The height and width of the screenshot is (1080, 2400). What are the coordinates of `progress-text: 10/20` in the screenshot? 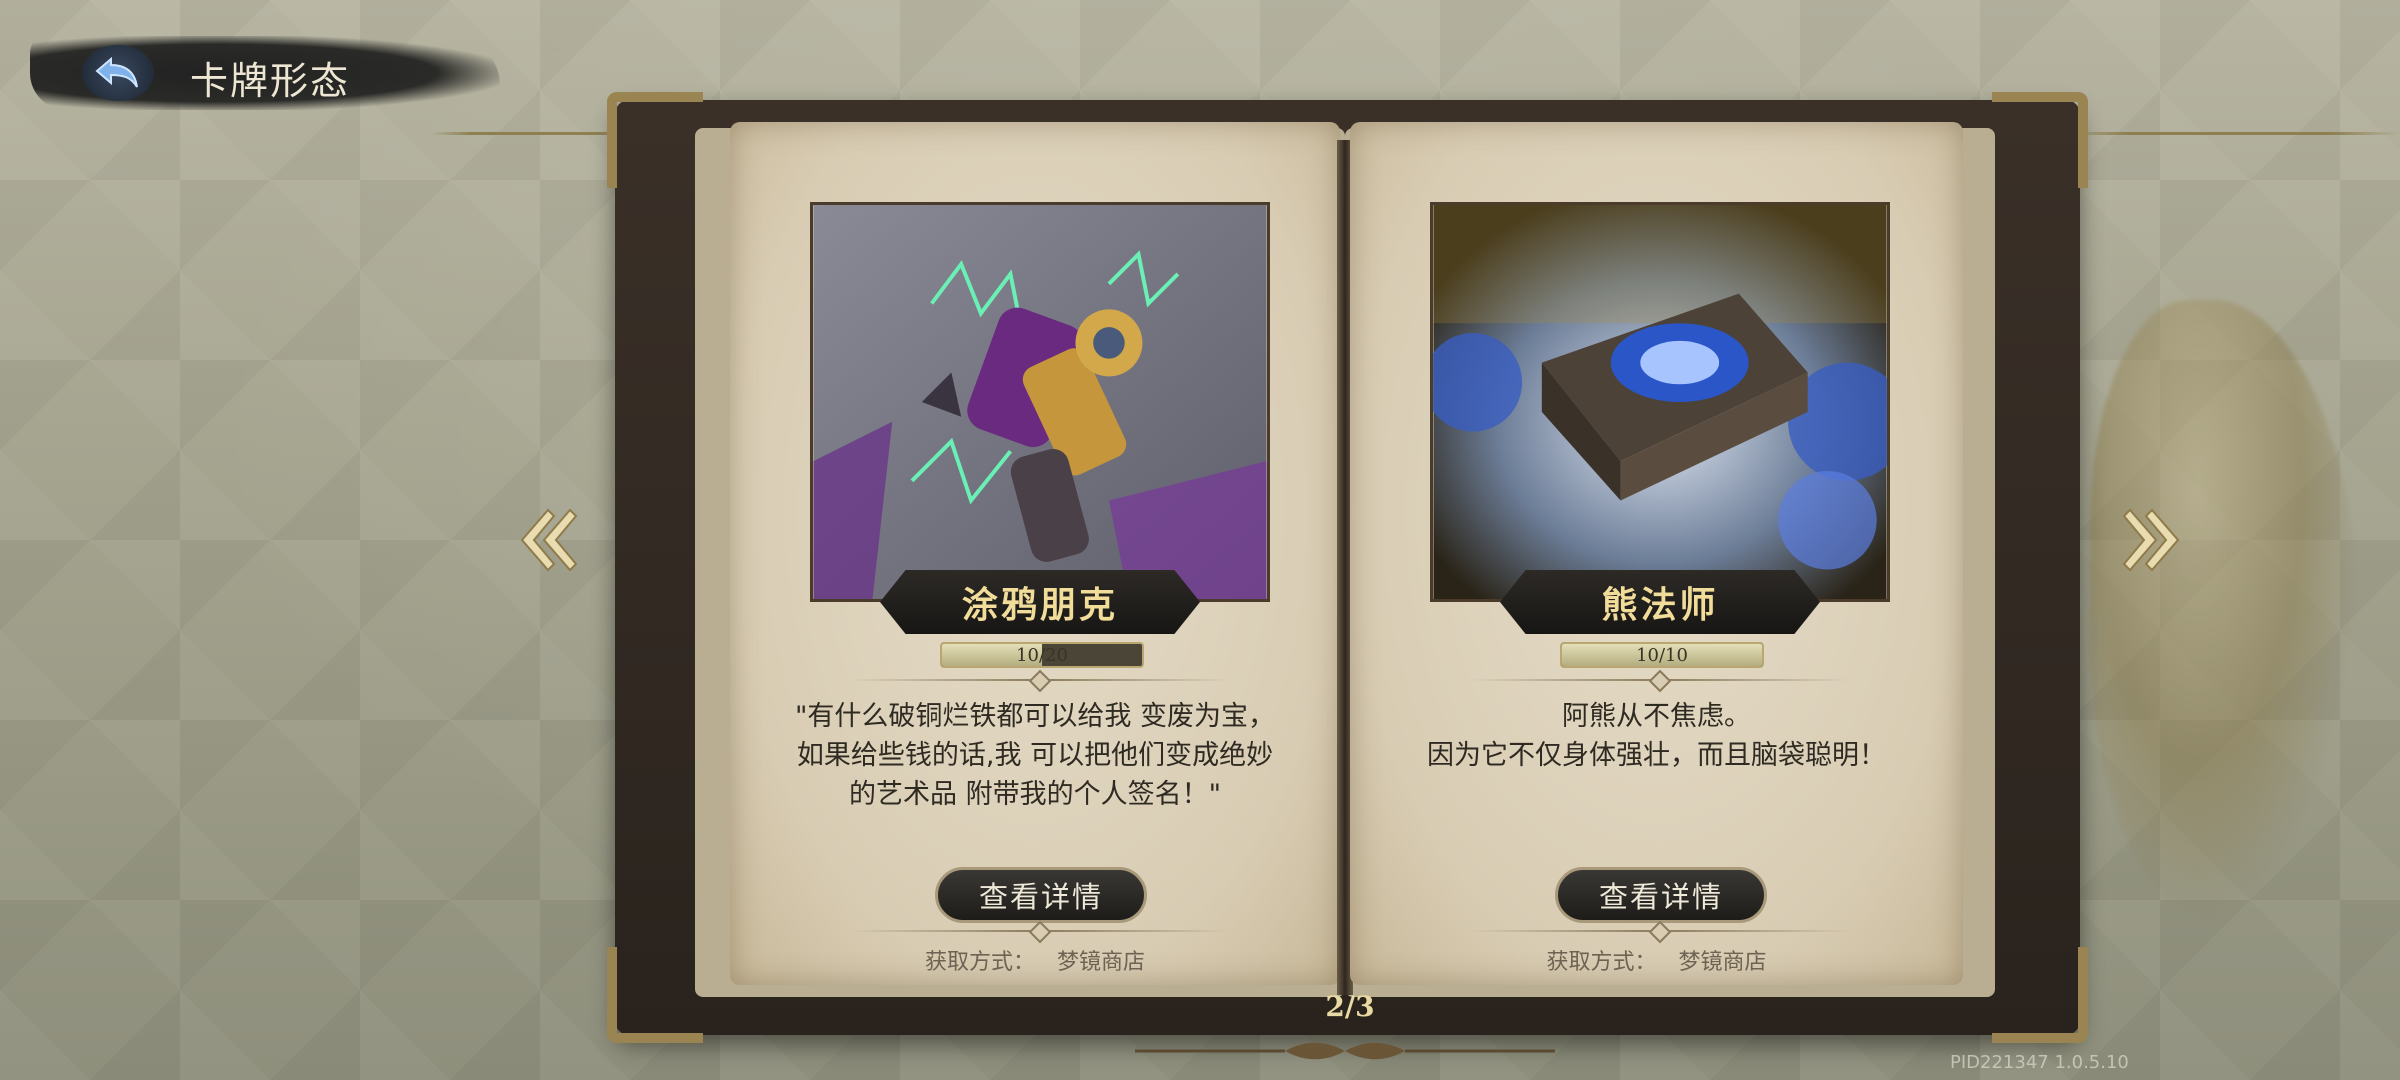 It's located at (1042, 655).